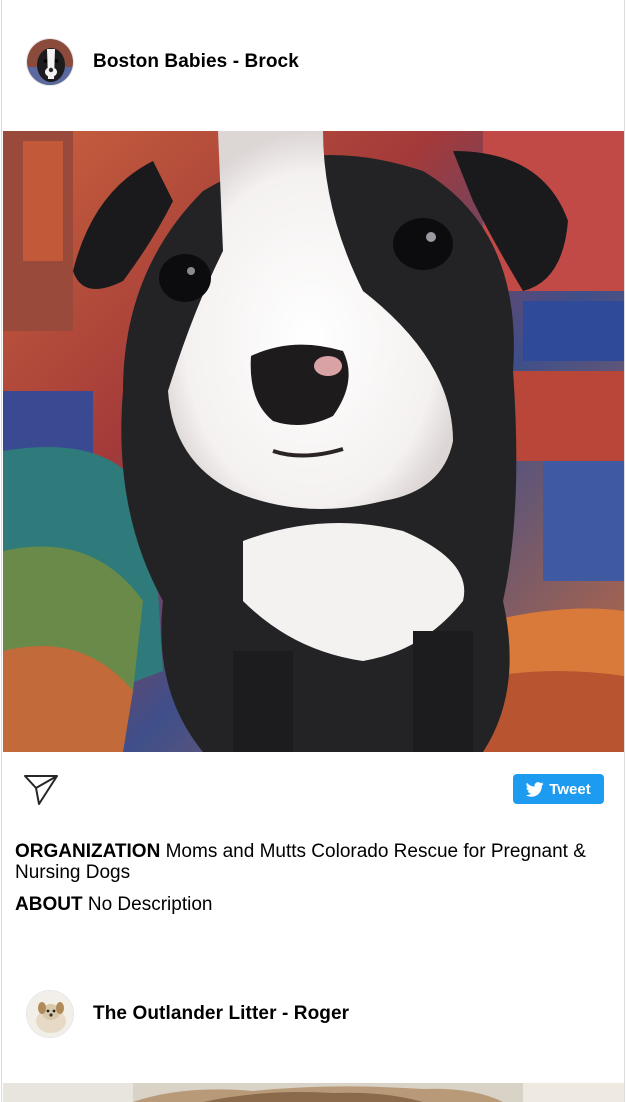 The height and width of the screenshot is (1102, 626). What do you see at coordinates (49, 904) in the screenshot?
I see `about-label: ABOUT` at bounding box center [49, 904].